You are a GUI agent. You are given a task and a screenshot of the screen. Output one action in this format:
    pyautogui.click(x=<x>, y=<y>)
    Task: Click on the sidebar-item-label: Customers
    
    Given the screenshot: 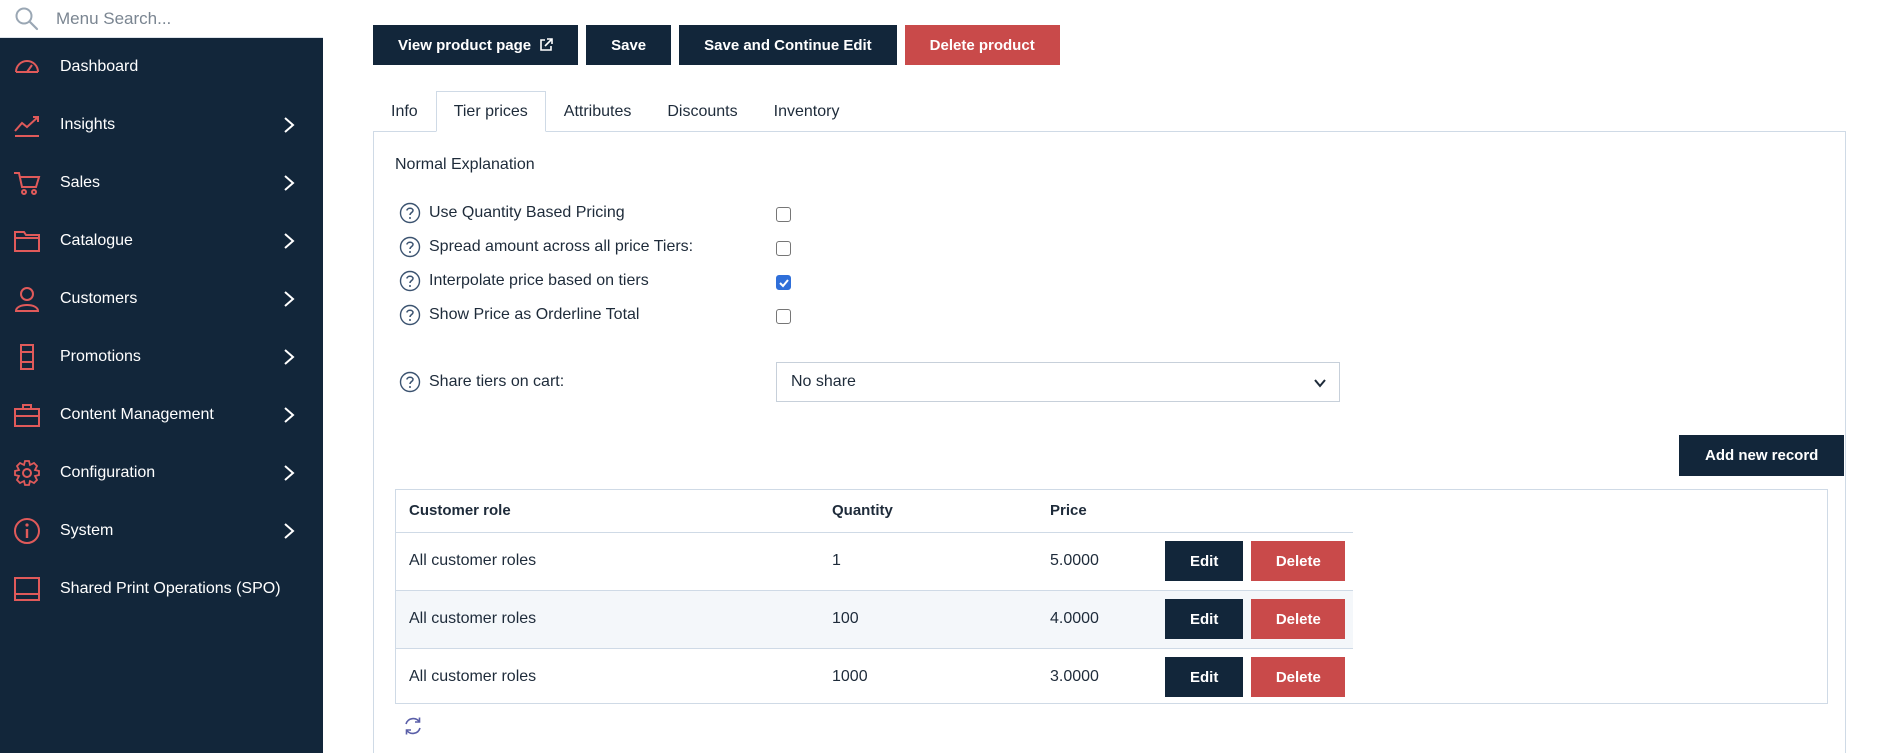 What is the action you would take?
    pyautogui.click(x=99, y=298)
    